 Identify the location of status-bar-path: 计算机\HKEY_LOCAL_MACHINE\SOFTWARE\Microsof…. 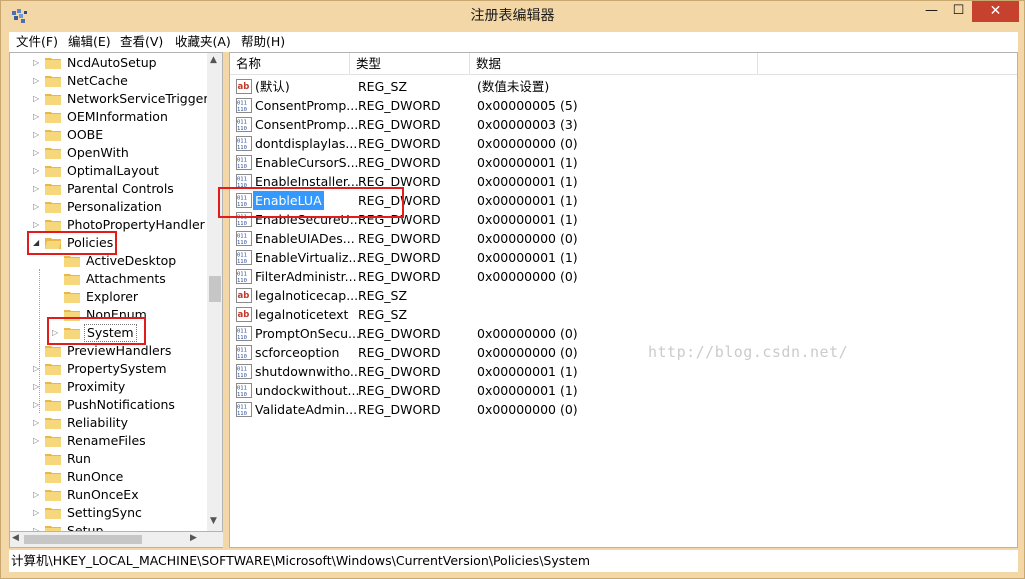
(513, 561).